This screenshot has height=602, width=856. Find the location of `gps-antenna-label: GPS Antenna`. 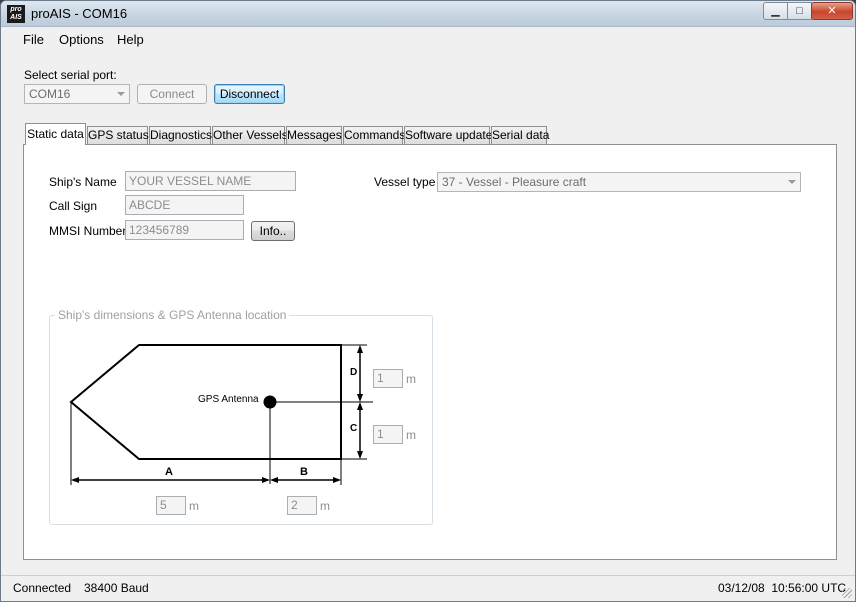

gps-antenna-label: GPS Antenna is located at coordinates (228, 399).